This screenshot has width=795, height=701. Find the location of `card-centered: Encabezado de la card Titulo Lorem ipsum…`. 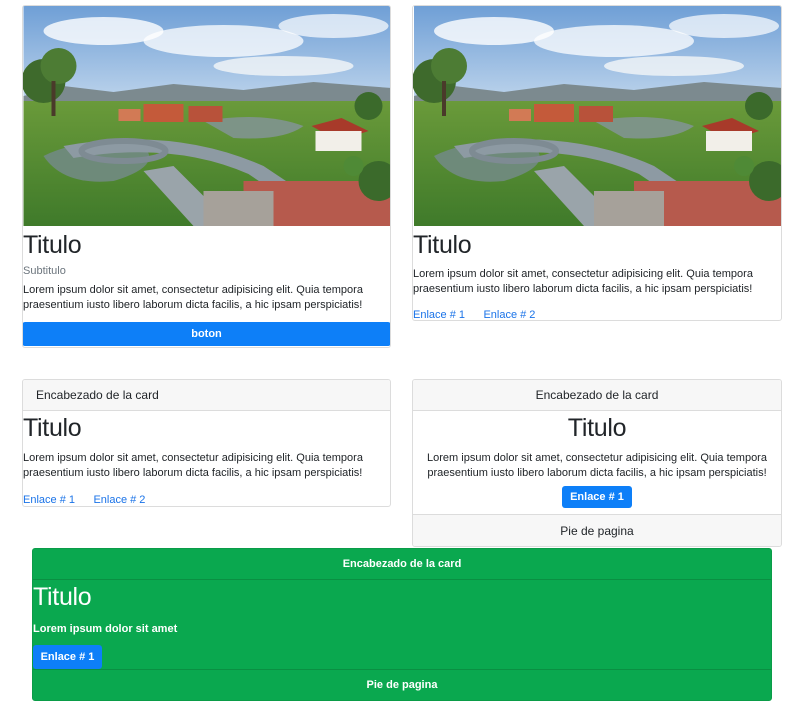

card-centered: Encabezado de la card Titulo Lorem ipsum… is located at coordinates (597, 463).